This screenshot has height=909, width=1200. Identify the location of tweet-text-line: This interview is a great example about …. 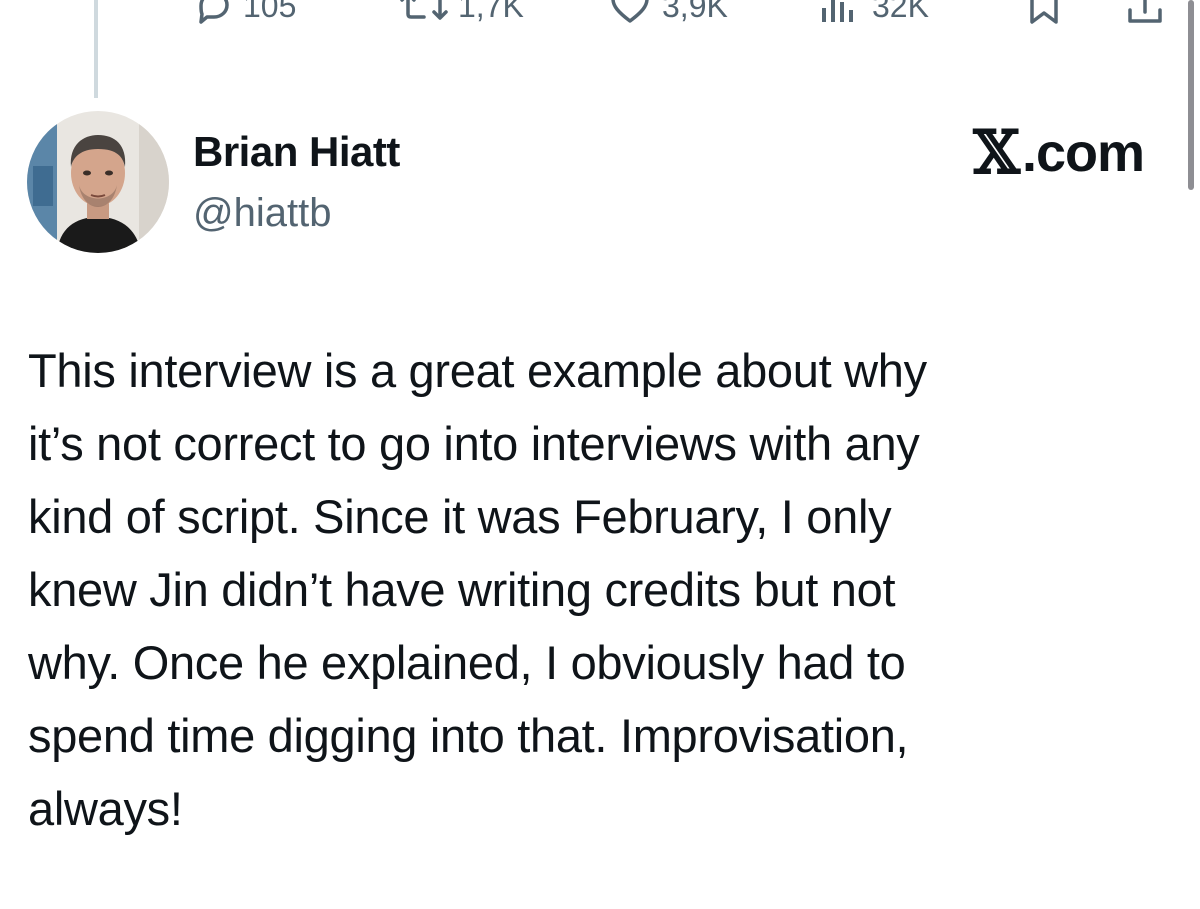
(477, 370).